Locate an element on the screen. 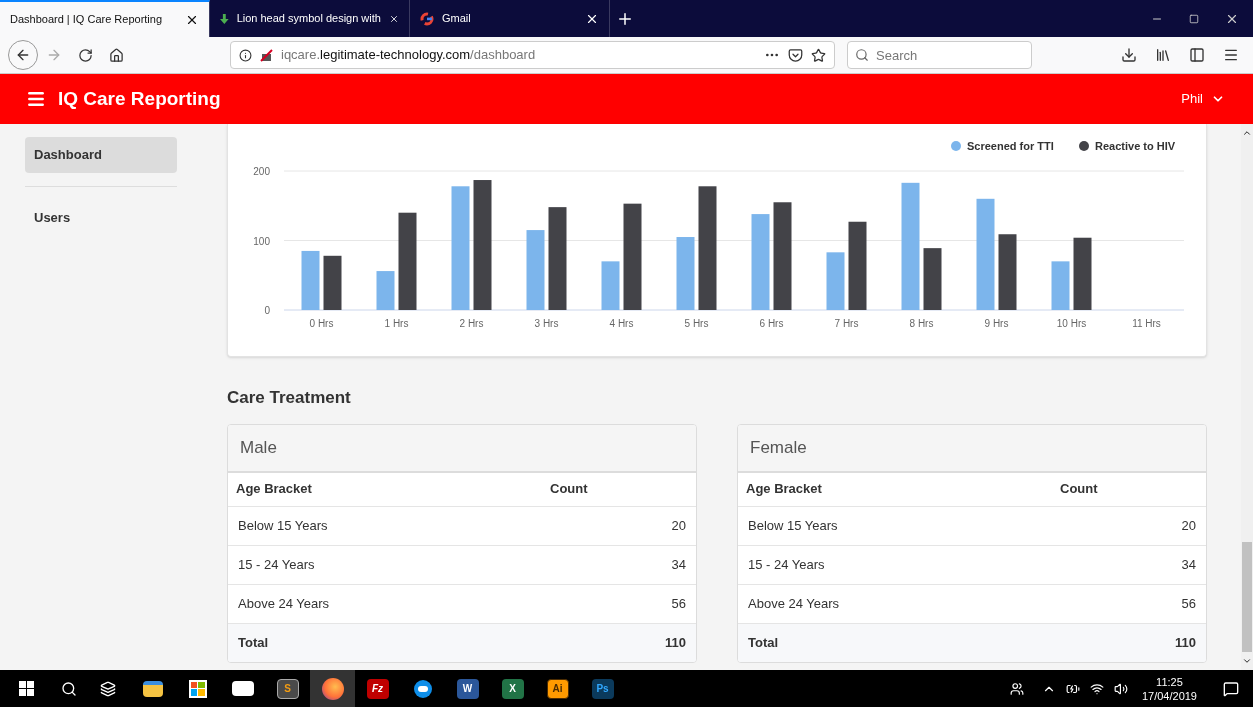 This screenshot has width=1253, height=707. axis-label: 200 is located at coordinates (261, 171).